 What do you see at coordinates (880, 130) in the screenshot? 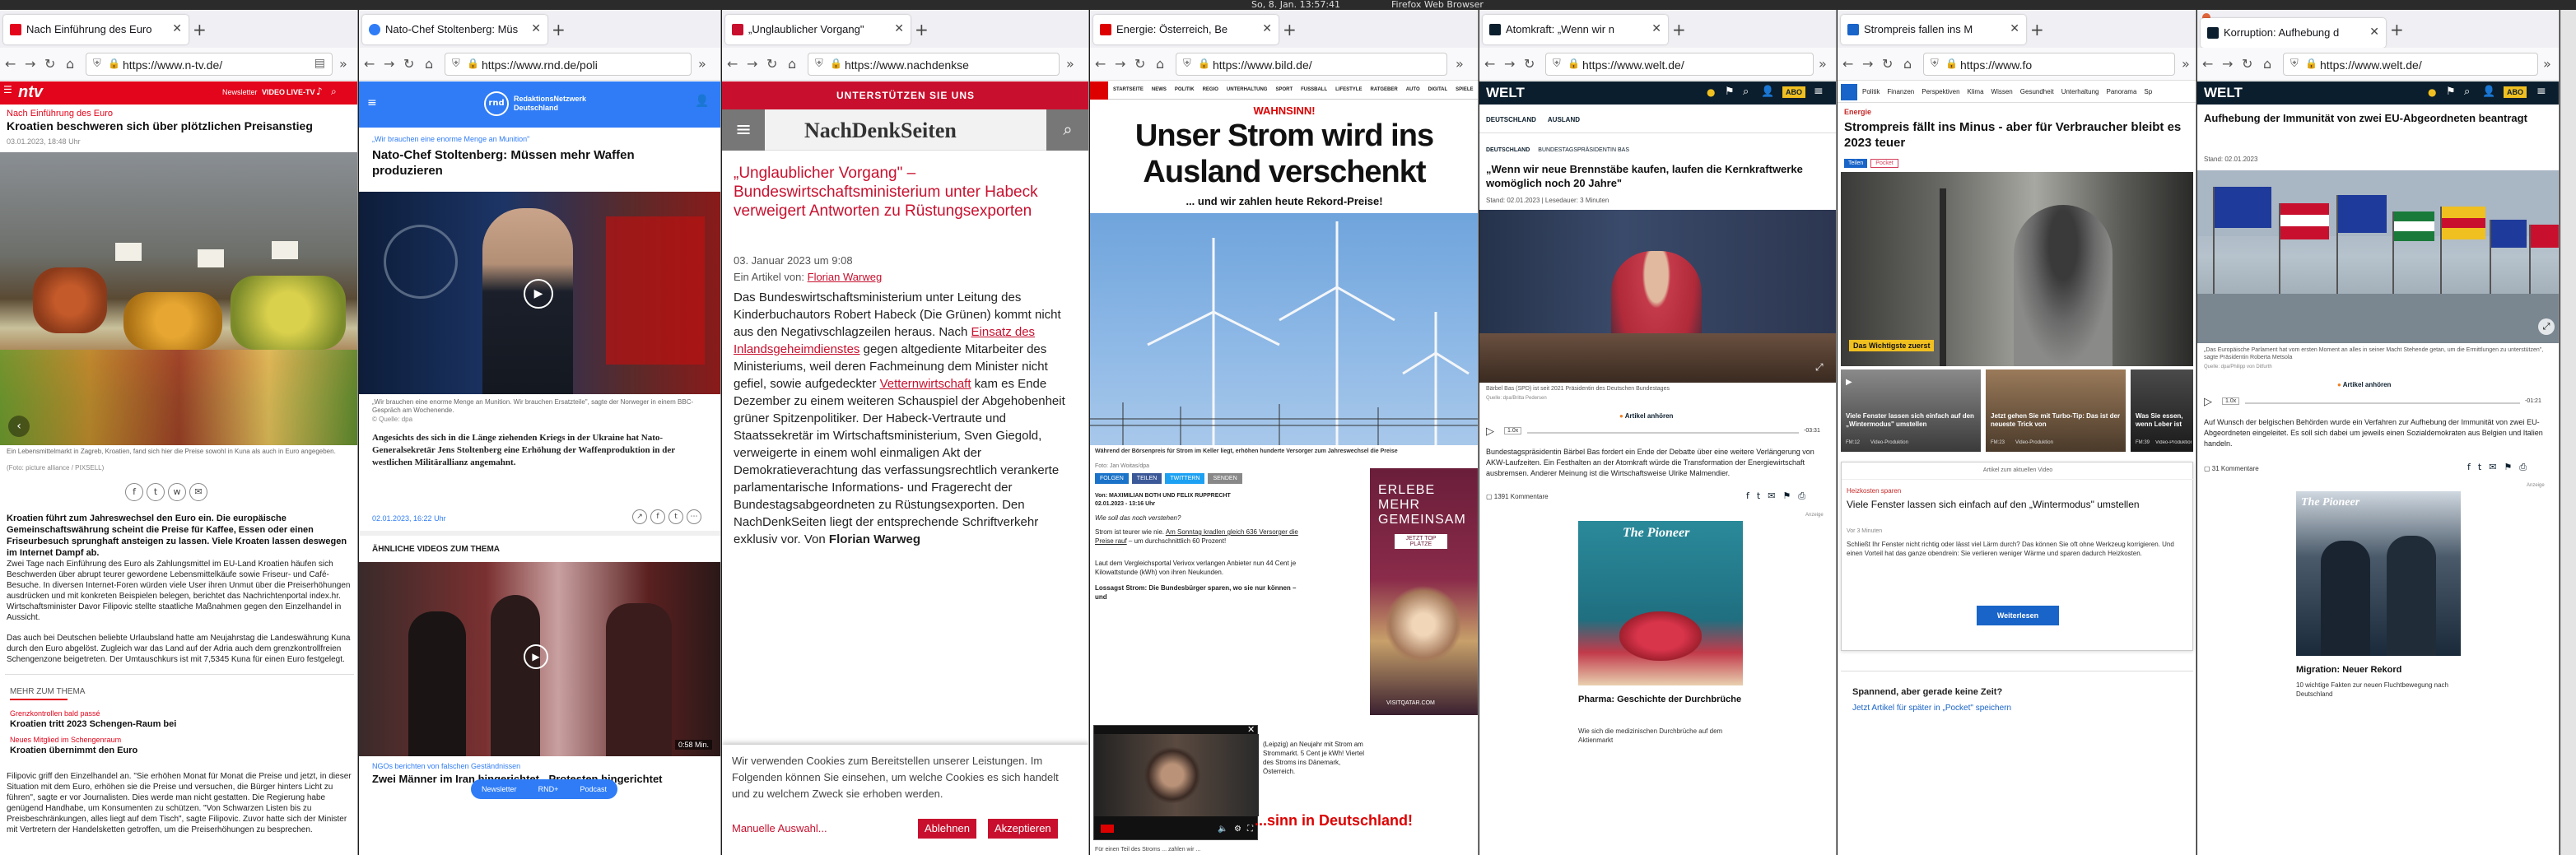
I see `nds-logo: NachDenkSeiten` at bounding box center [880, 130].